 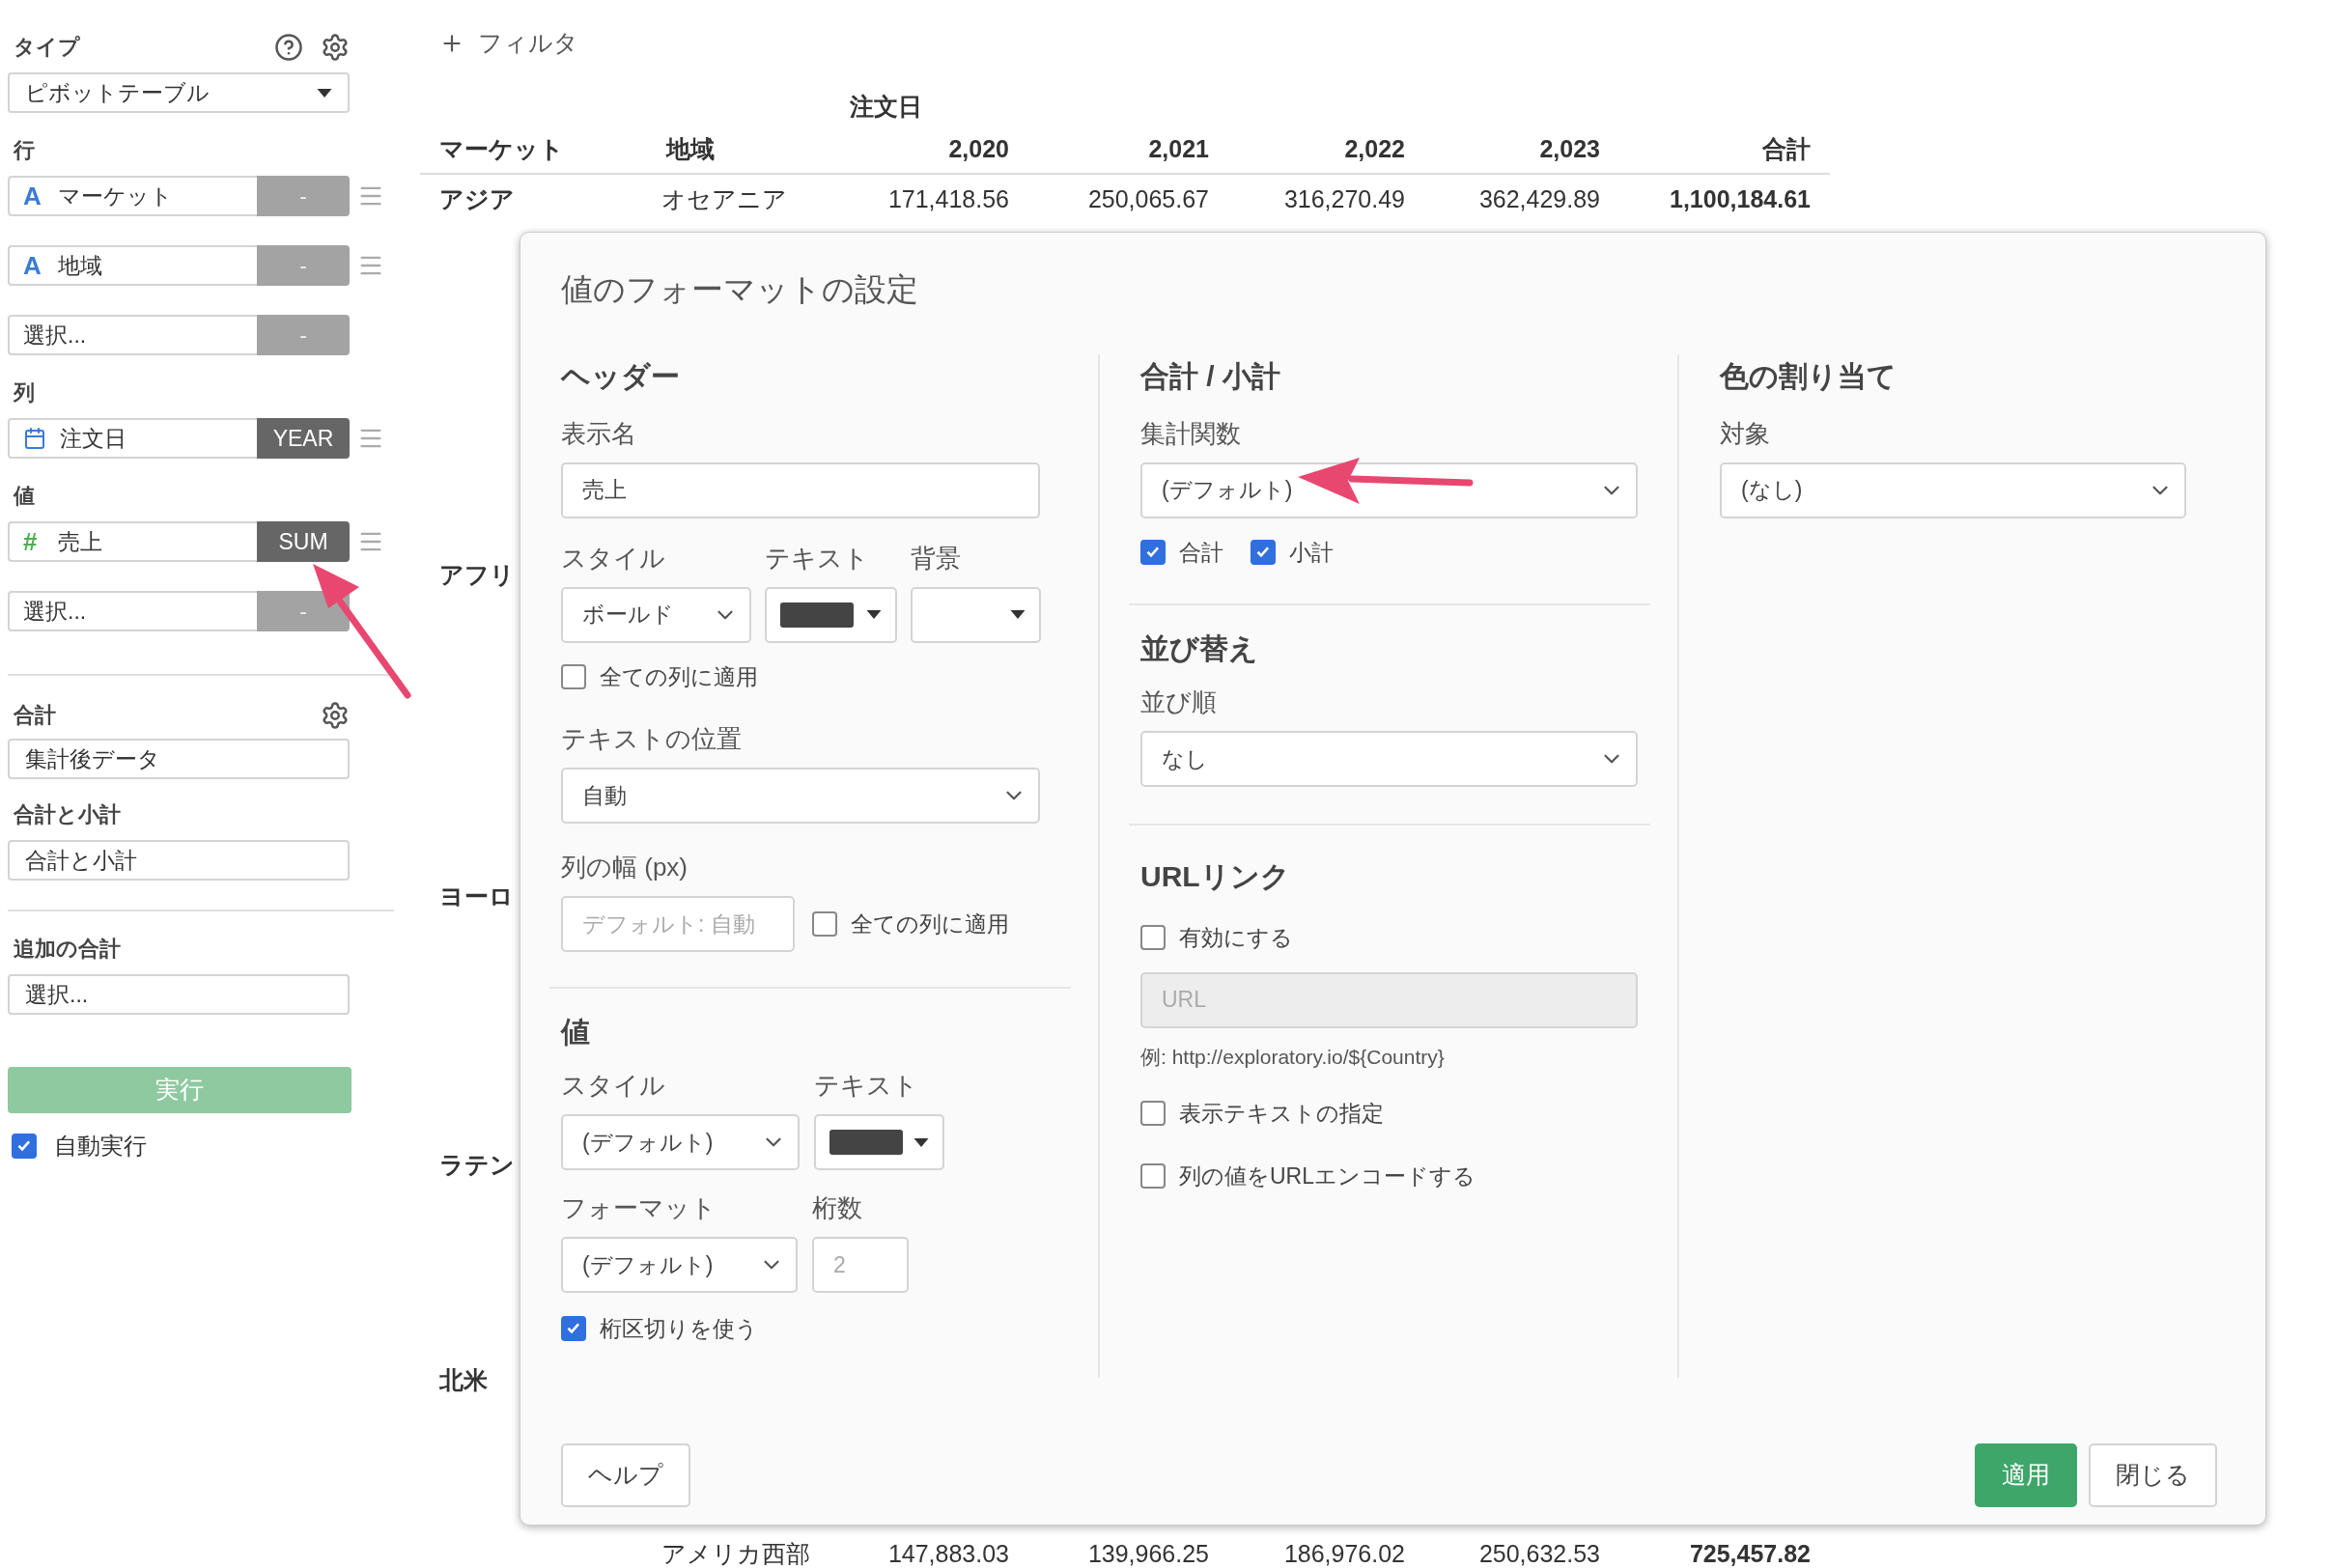 I want to click on input-field: 集計後データ, so click(x=179, y=759).